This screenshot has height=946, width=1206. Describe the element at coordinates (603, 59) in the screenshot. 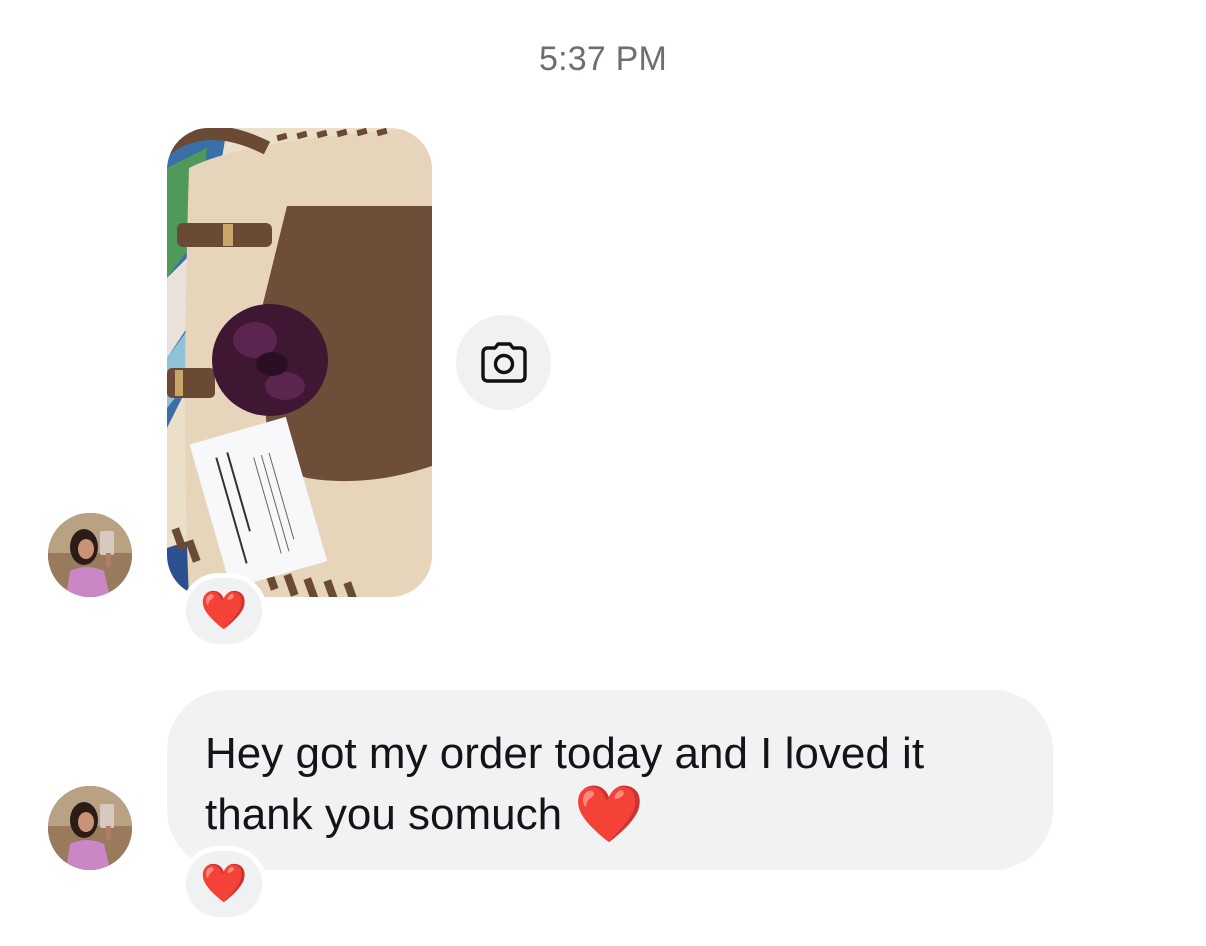

I see `message-timestamp: 5:37 PM` at that location.